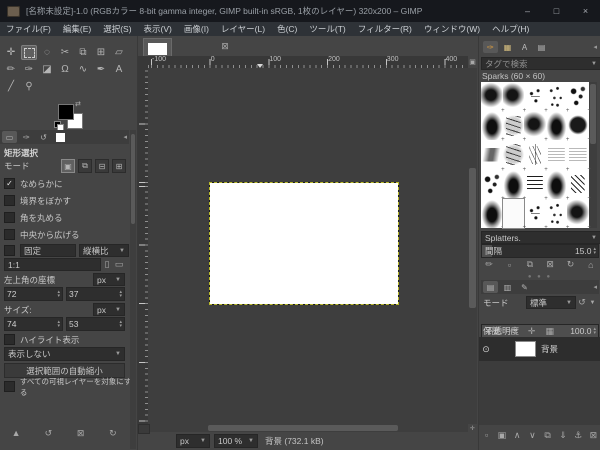  What do you see at coordinates (9, 386) in the screenshot?
I see `sample-merged-checkbox` at bounding box center [9, 386].